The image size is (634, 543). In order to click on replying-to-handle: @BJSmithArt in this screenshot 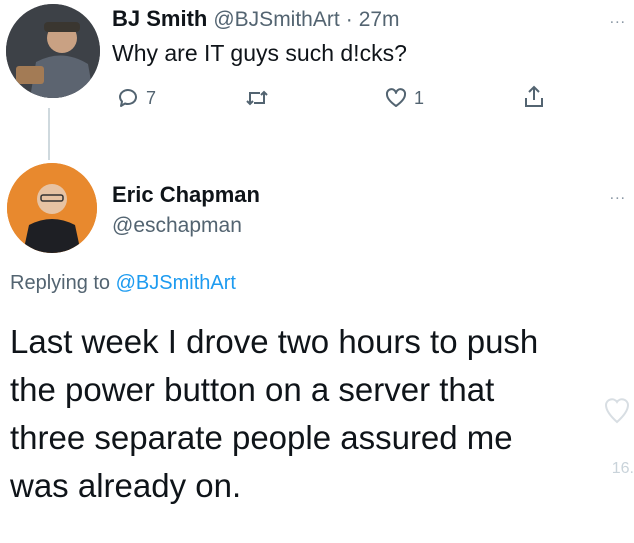, I will do `click(176, 283)`.